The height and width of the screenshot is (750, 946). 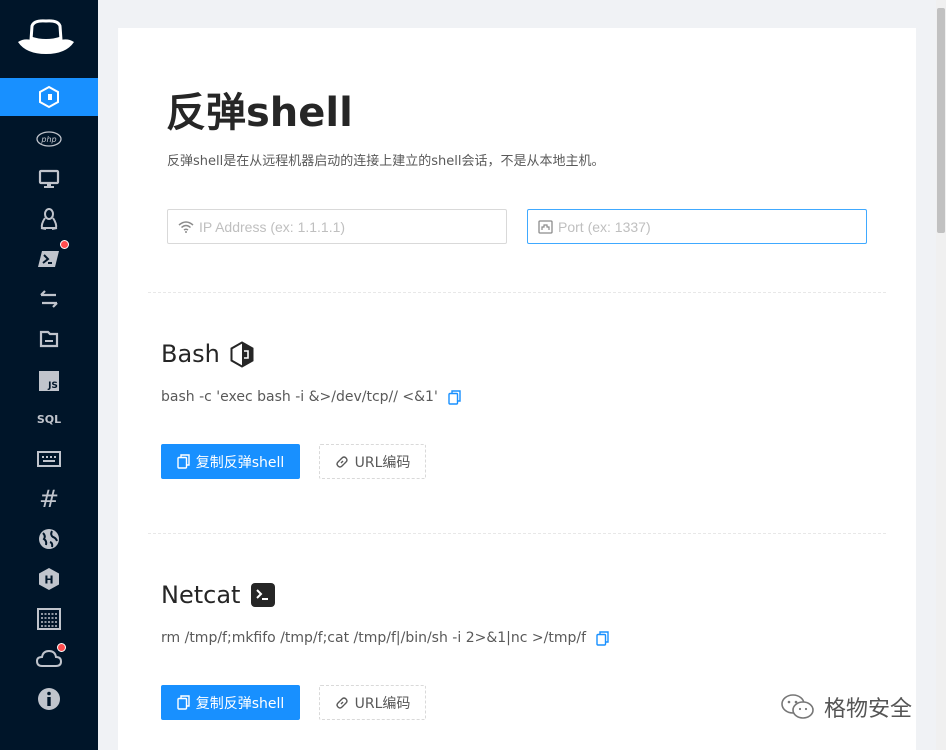 I want to click on wechat-icon, so click(x=797, y=706).